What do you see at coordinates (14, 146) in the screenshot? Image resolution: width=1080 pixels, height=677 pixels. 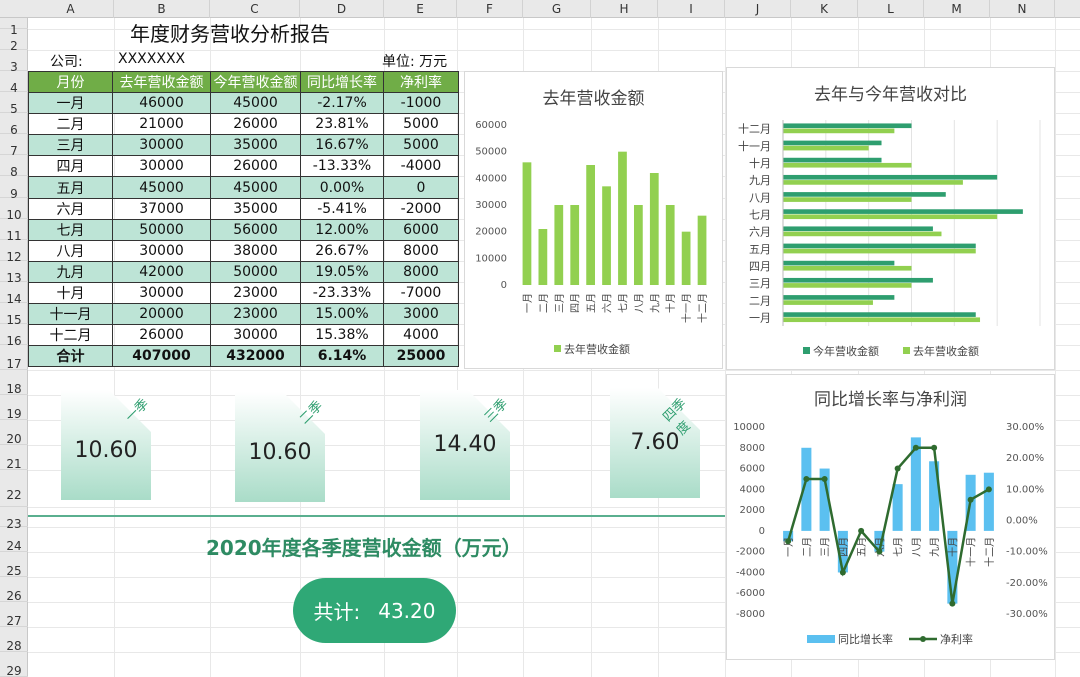 I see `row-header-7: 7` at bounding box center [14, 146].